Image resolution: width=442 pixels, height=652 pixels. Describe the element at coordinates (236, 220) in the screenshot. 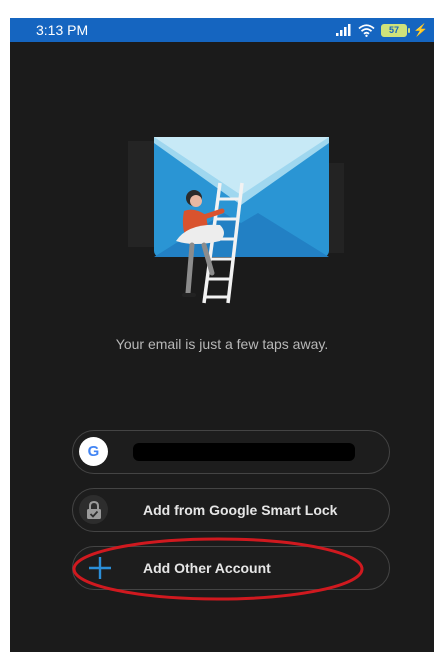

I see `email-ladder-illustration` at that location.